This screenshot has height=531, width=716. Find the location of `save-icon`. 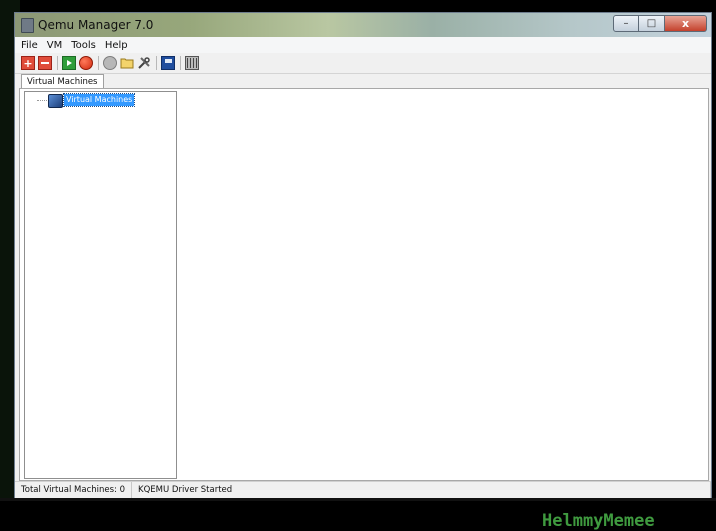

save-icon is located at coordinates (168, 63).